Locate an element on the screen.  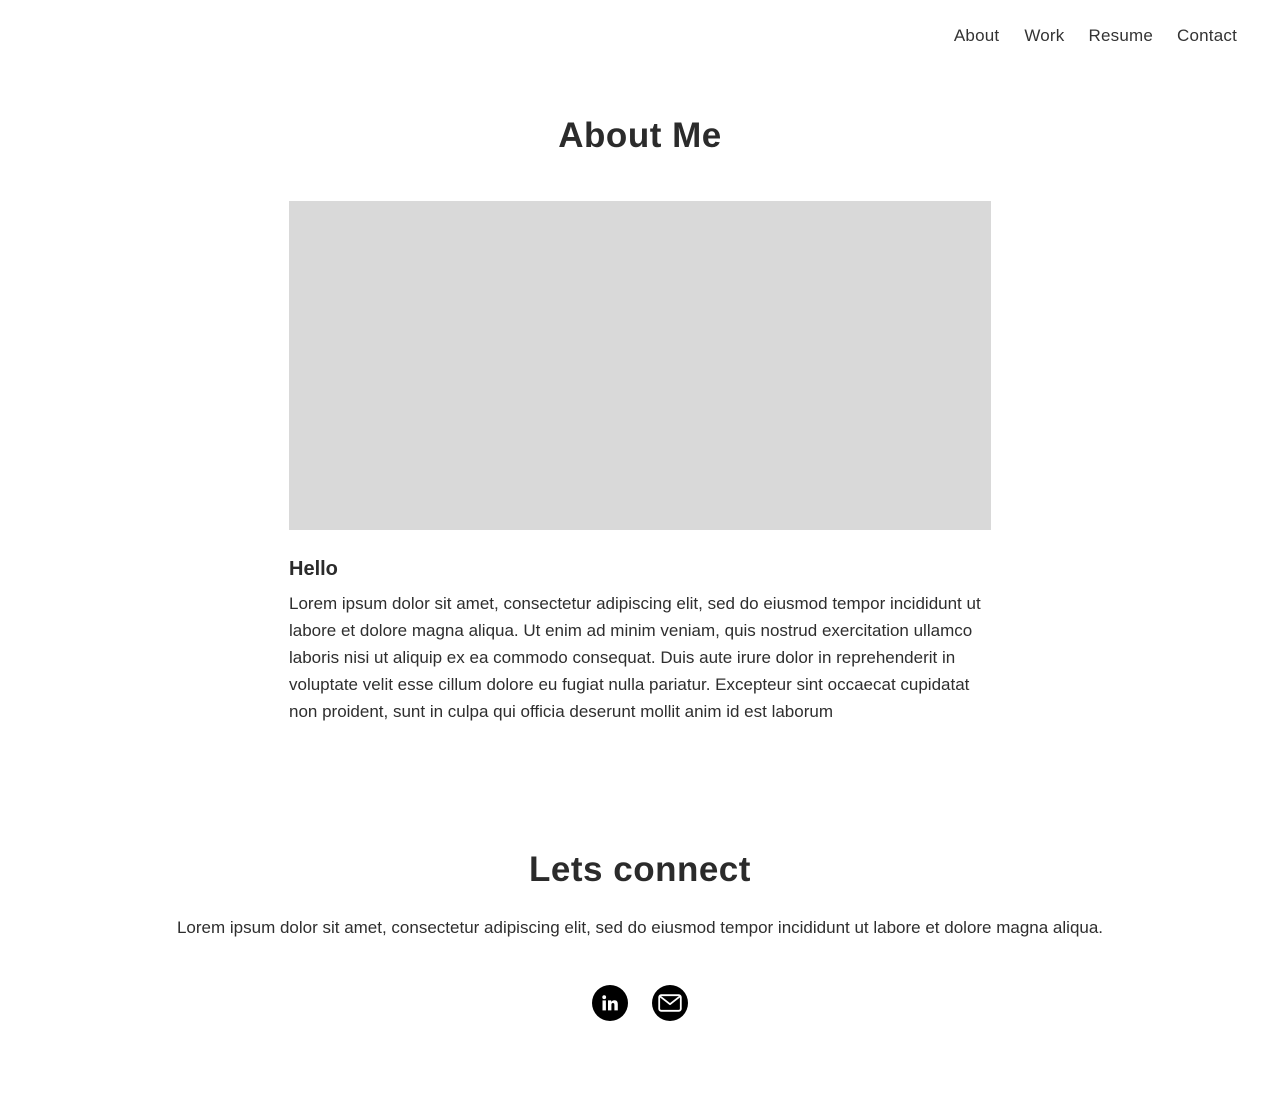
top-nav: About Work Resume Contact is located at coordinates (1095, 36).